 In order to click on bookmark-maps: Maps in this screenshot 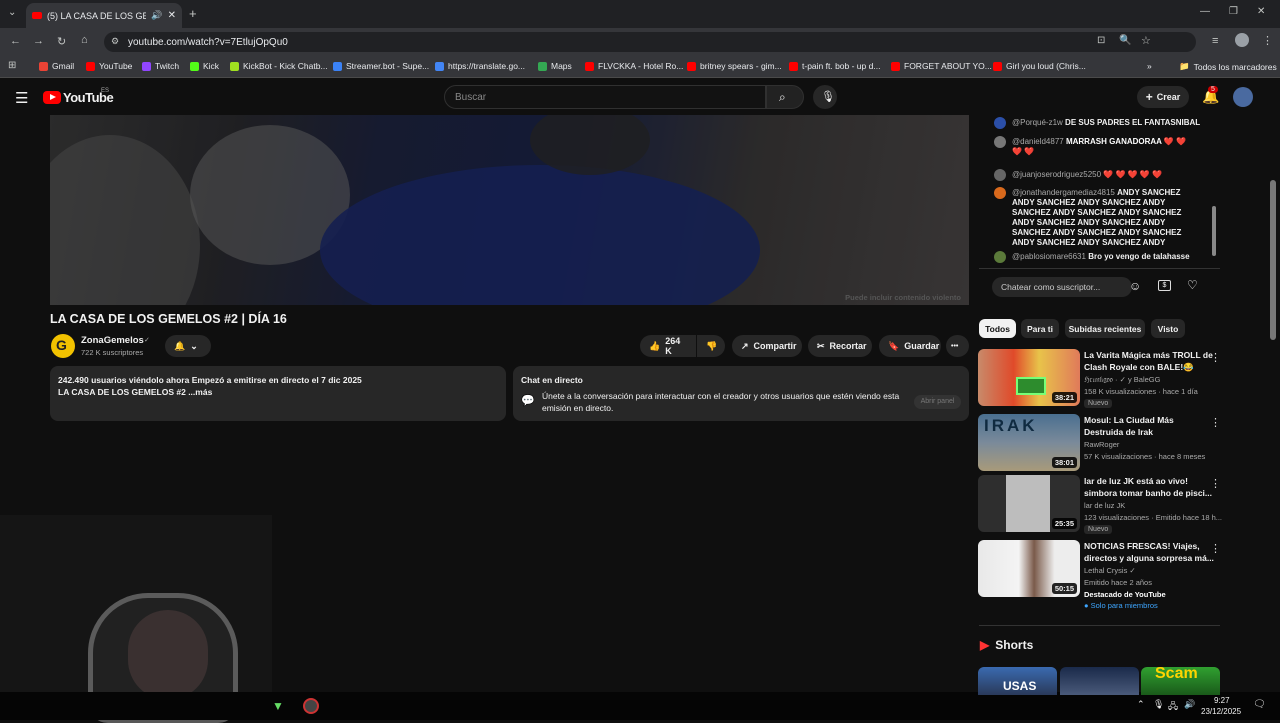, I will do `click(555, 66)`.